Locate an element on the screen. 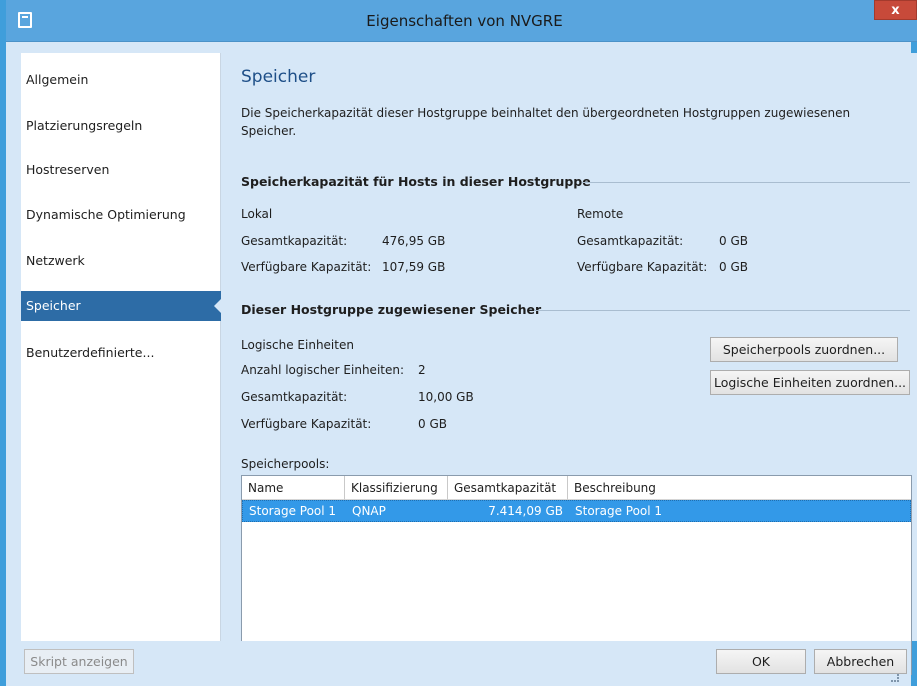 Image resolution: width=917 pixels, height=686 pixels. window-title: Eigenschaften von NVGRE is located at coordinates (464, 21).